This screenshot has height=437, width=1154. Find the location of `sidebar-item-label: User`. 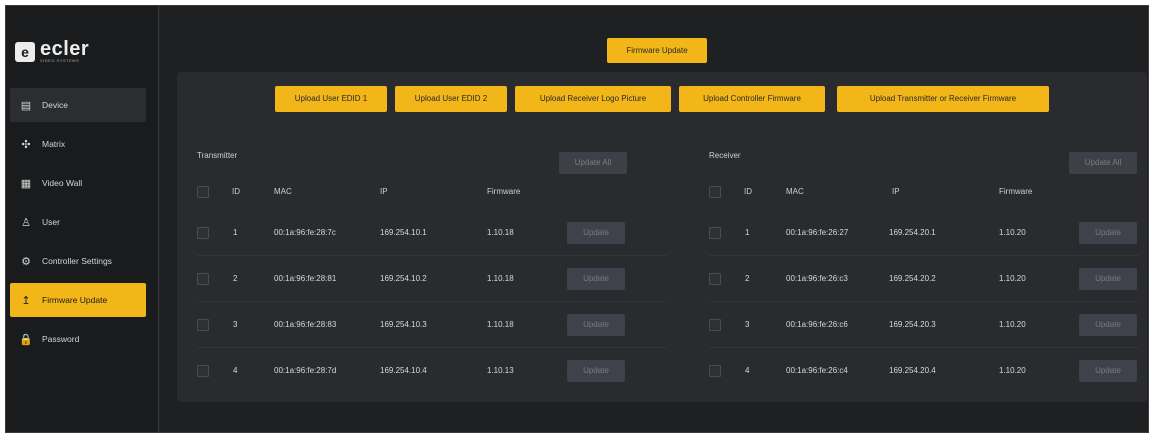

sidebar-item-label: User is located at coordinates (51, 222).